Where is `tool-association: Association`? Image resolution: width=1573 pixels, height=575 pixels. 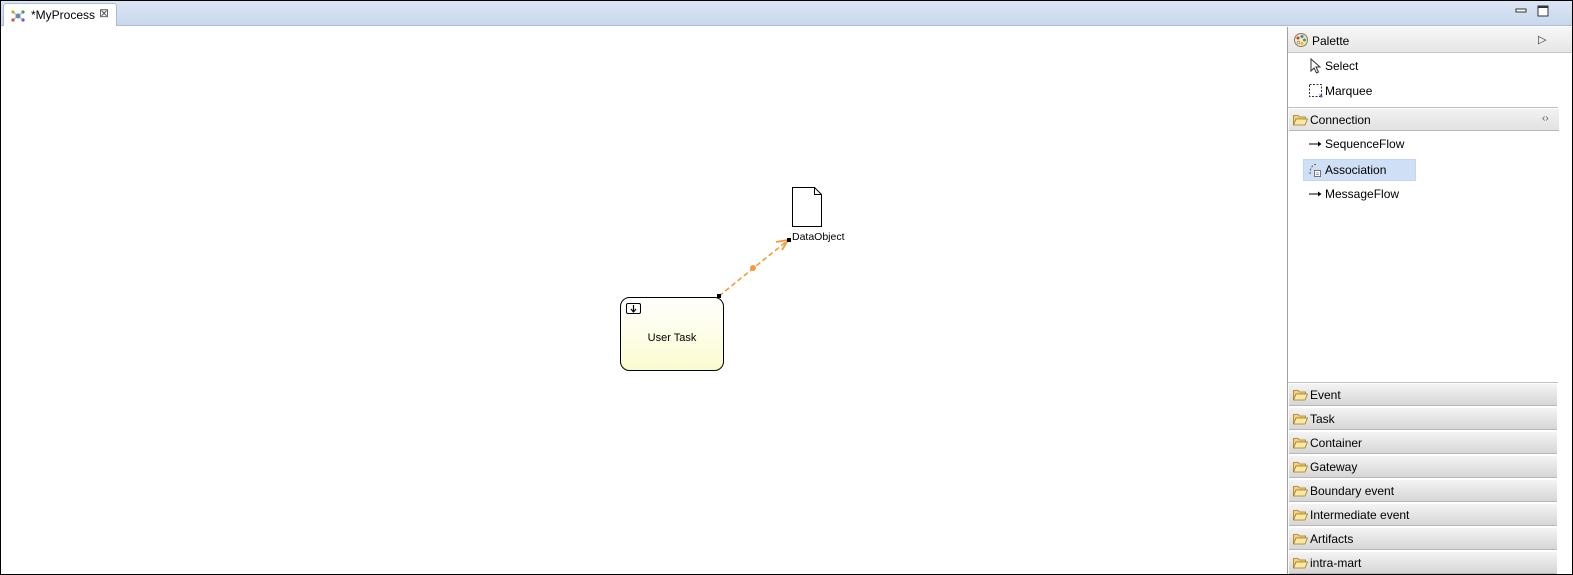
tool-association: Association is located at coordinates (1359, 170).